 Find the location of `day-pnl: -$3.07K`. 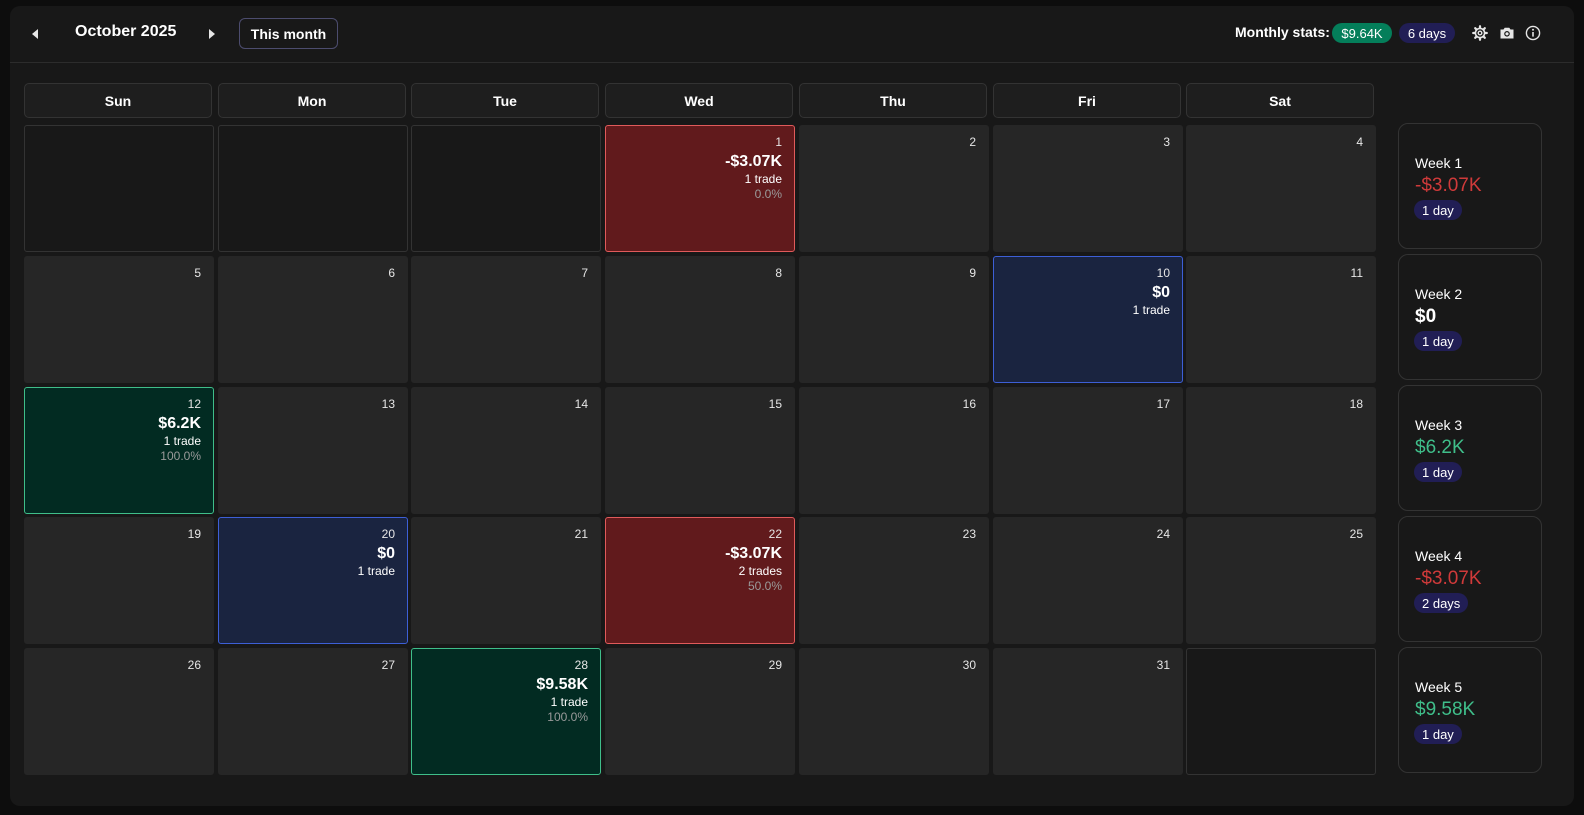

day-pnl: -$3.07K is located at coordinates (753, 553).